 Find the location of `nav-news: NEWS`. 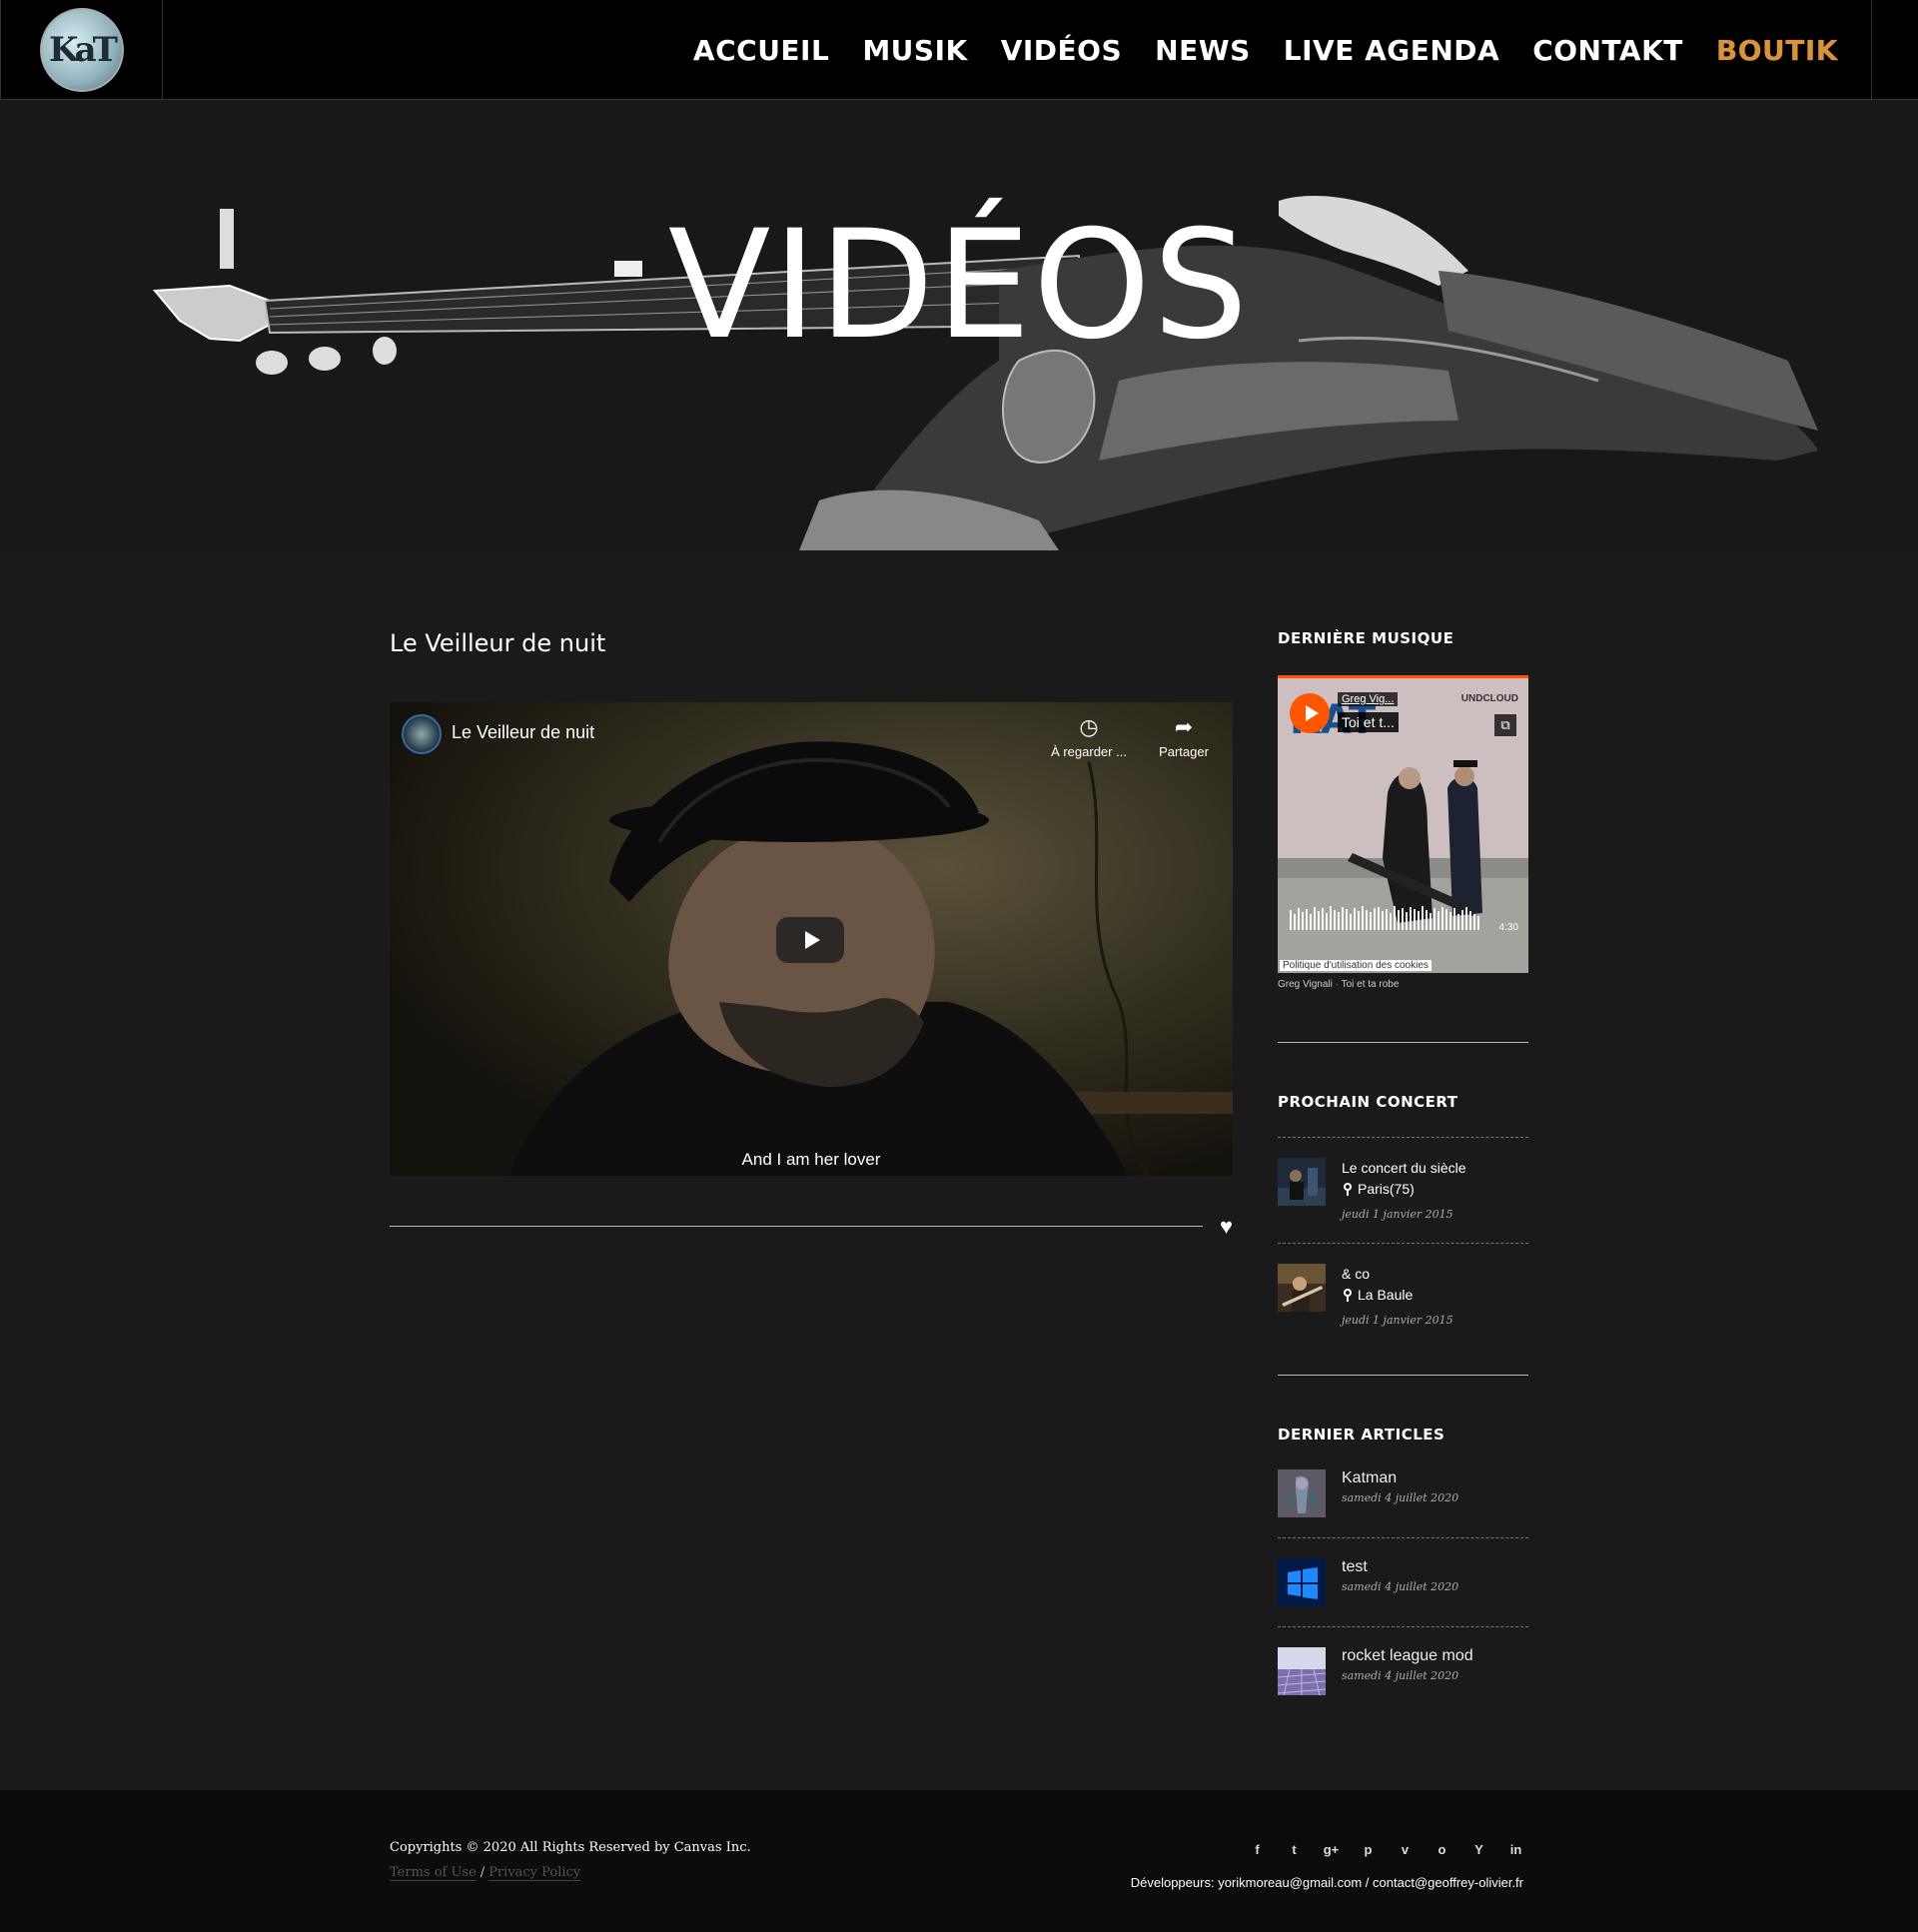

nav-news: NEWS is located at coordinates (1203, 50).